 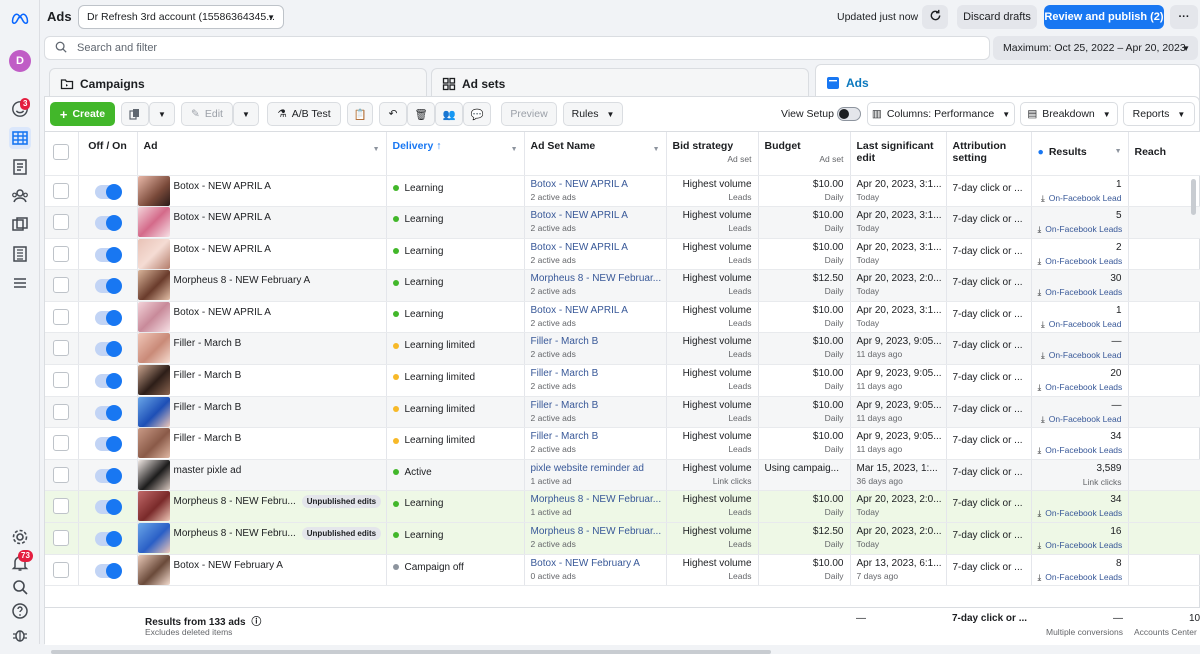 I want to click on meta-logo-icon, so click(x=20, y=18).